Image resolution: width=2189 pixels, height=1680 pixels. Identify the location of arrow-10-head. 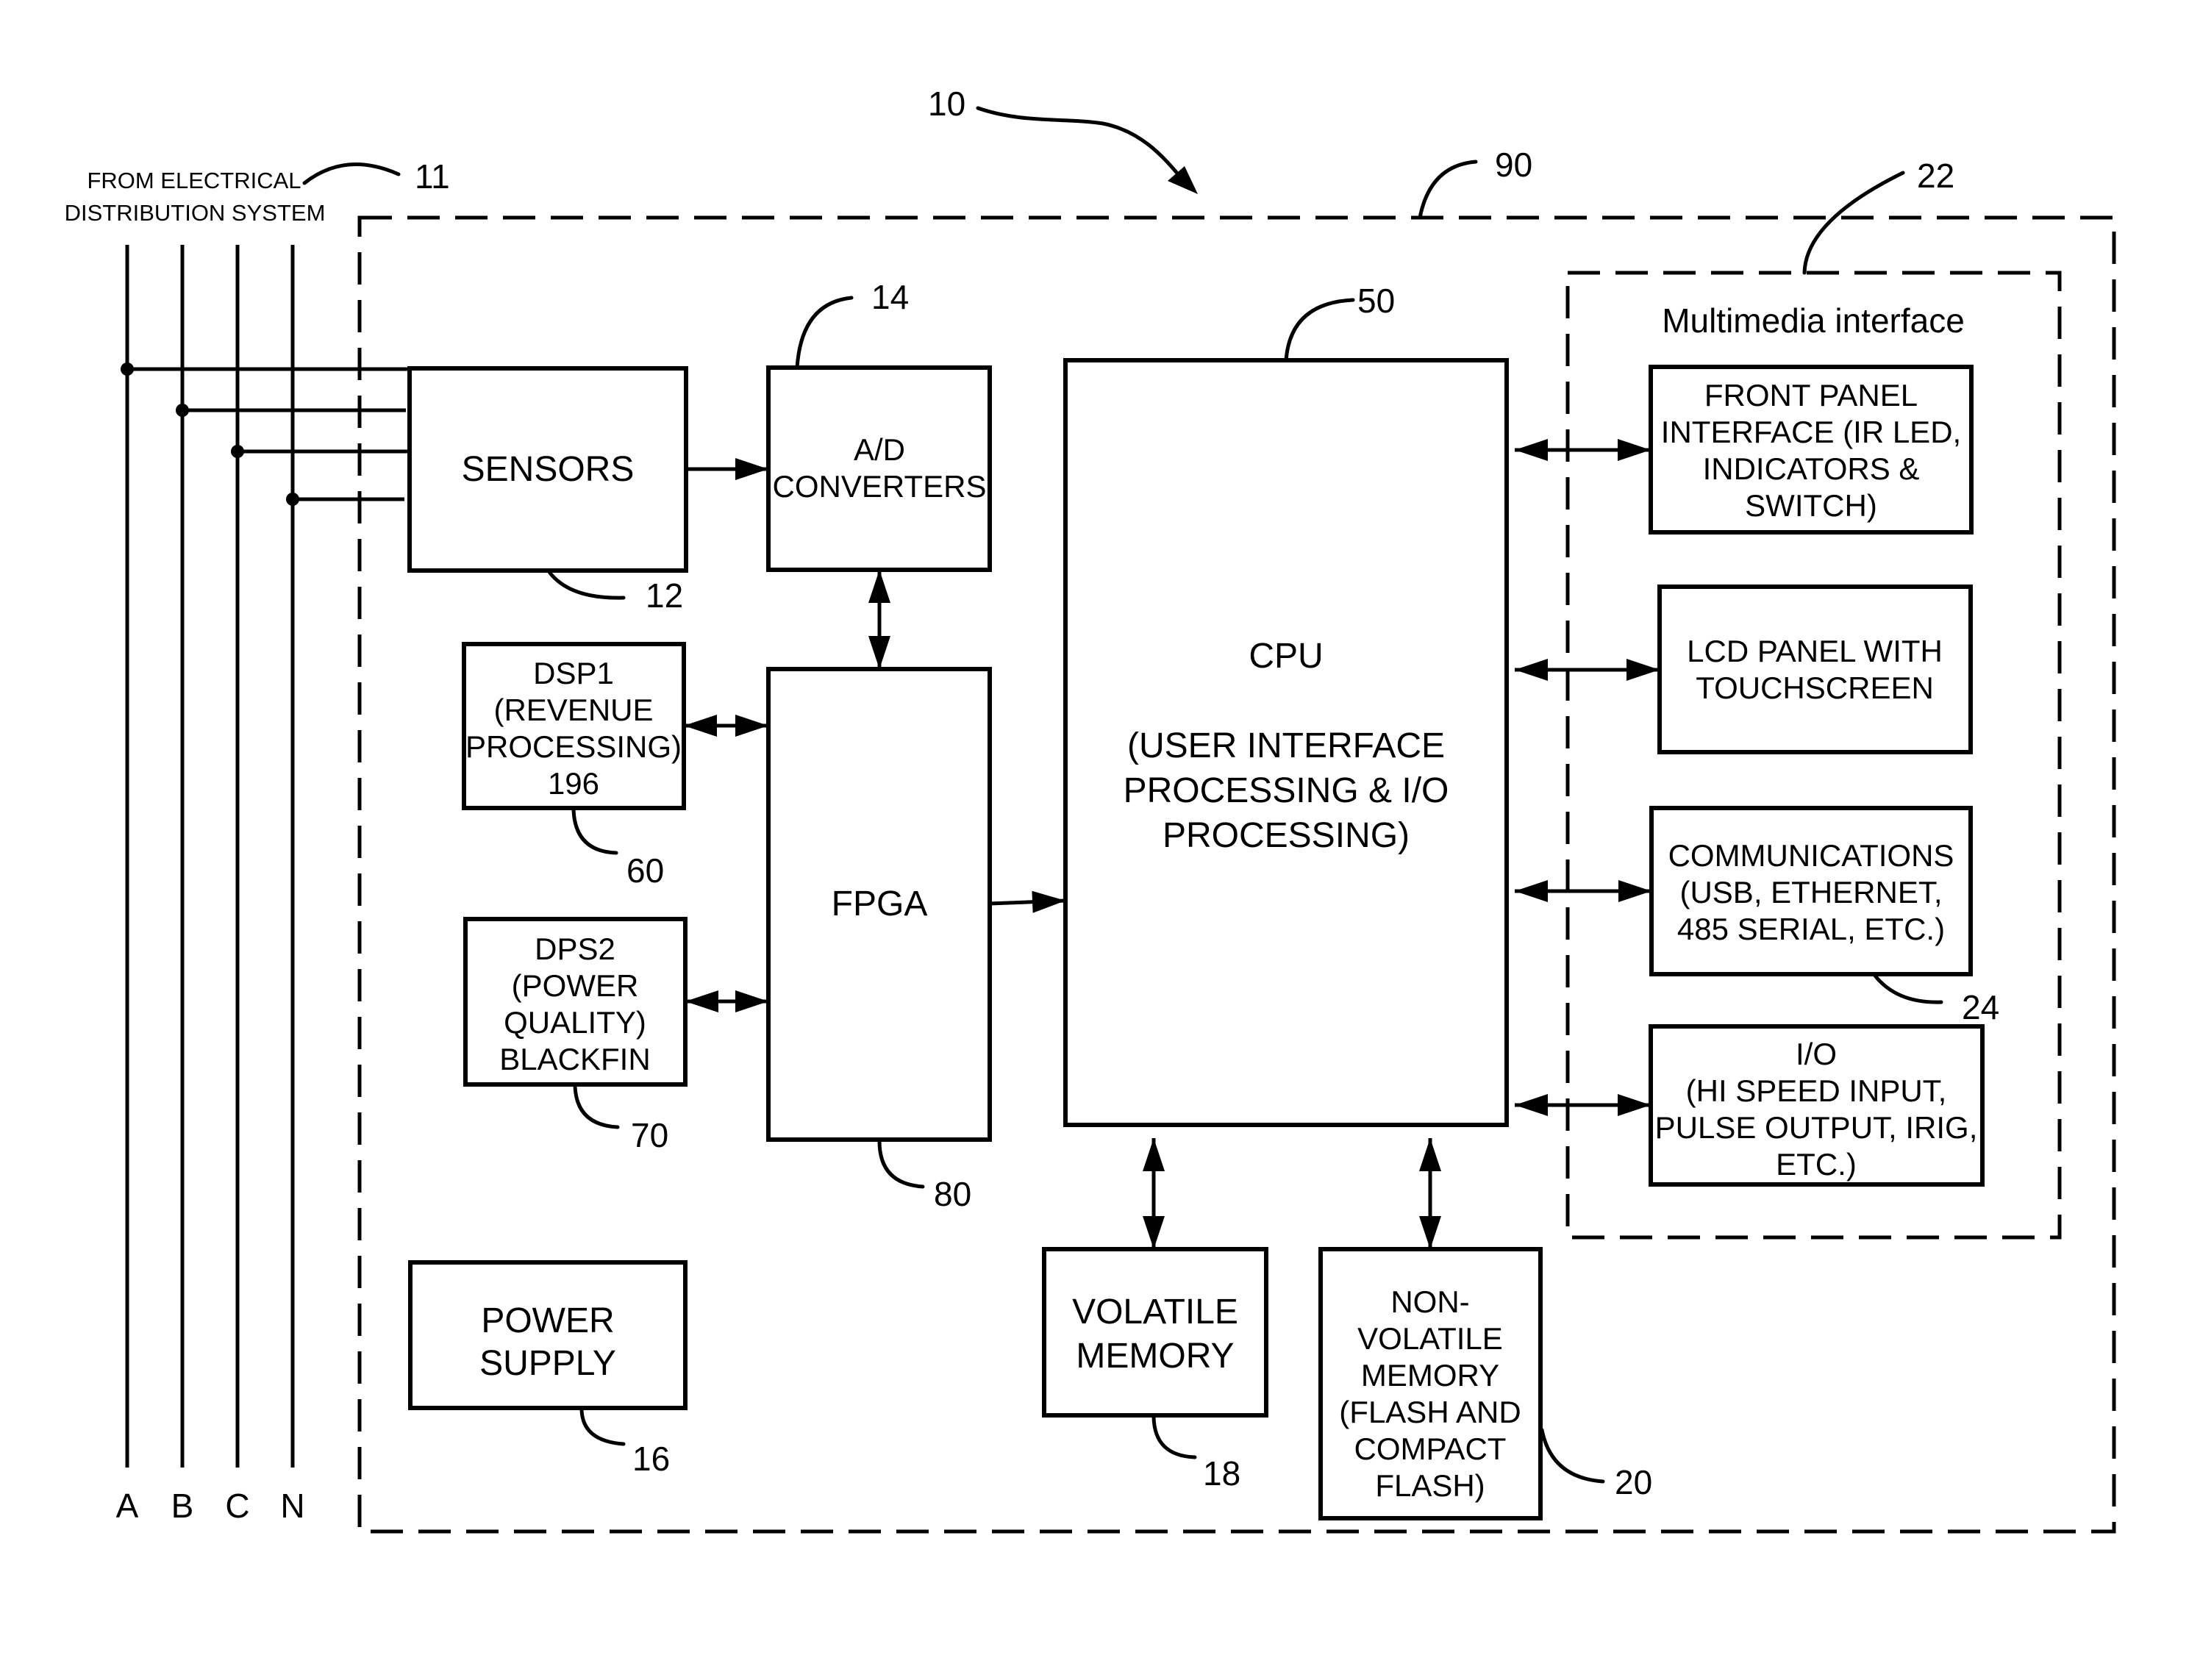
(1183, 180).